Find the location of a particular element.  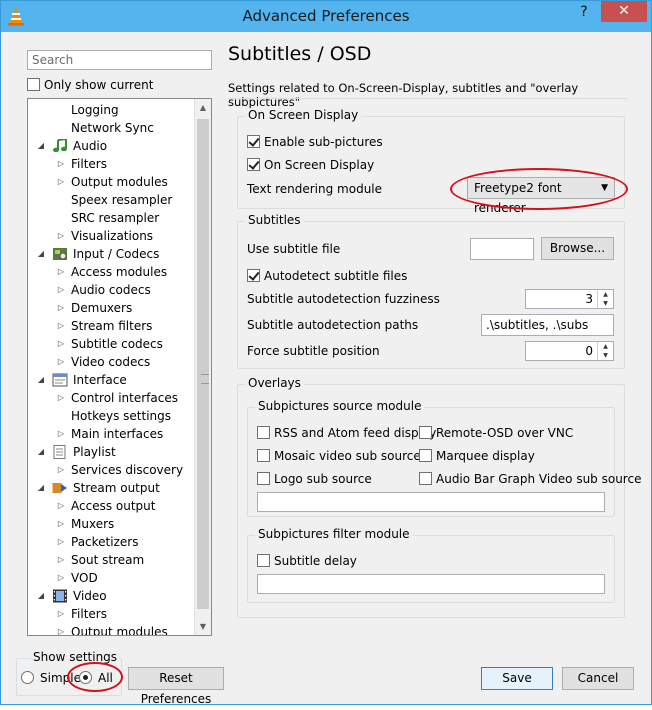

tree-item: ▷ Audio codecs is located at coordinates (112, 290).